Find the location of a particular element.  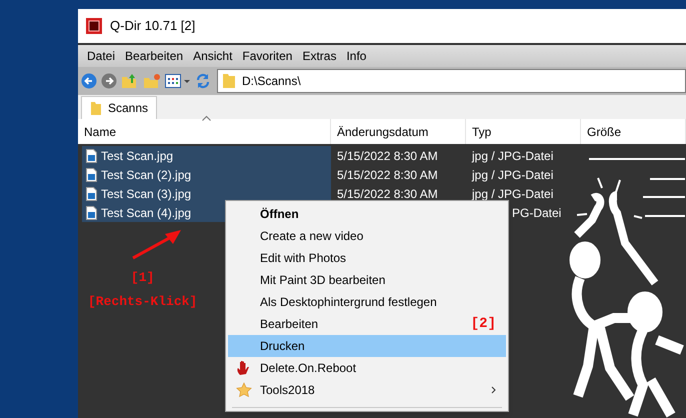

app-icon is located at coordinates (94, 26).